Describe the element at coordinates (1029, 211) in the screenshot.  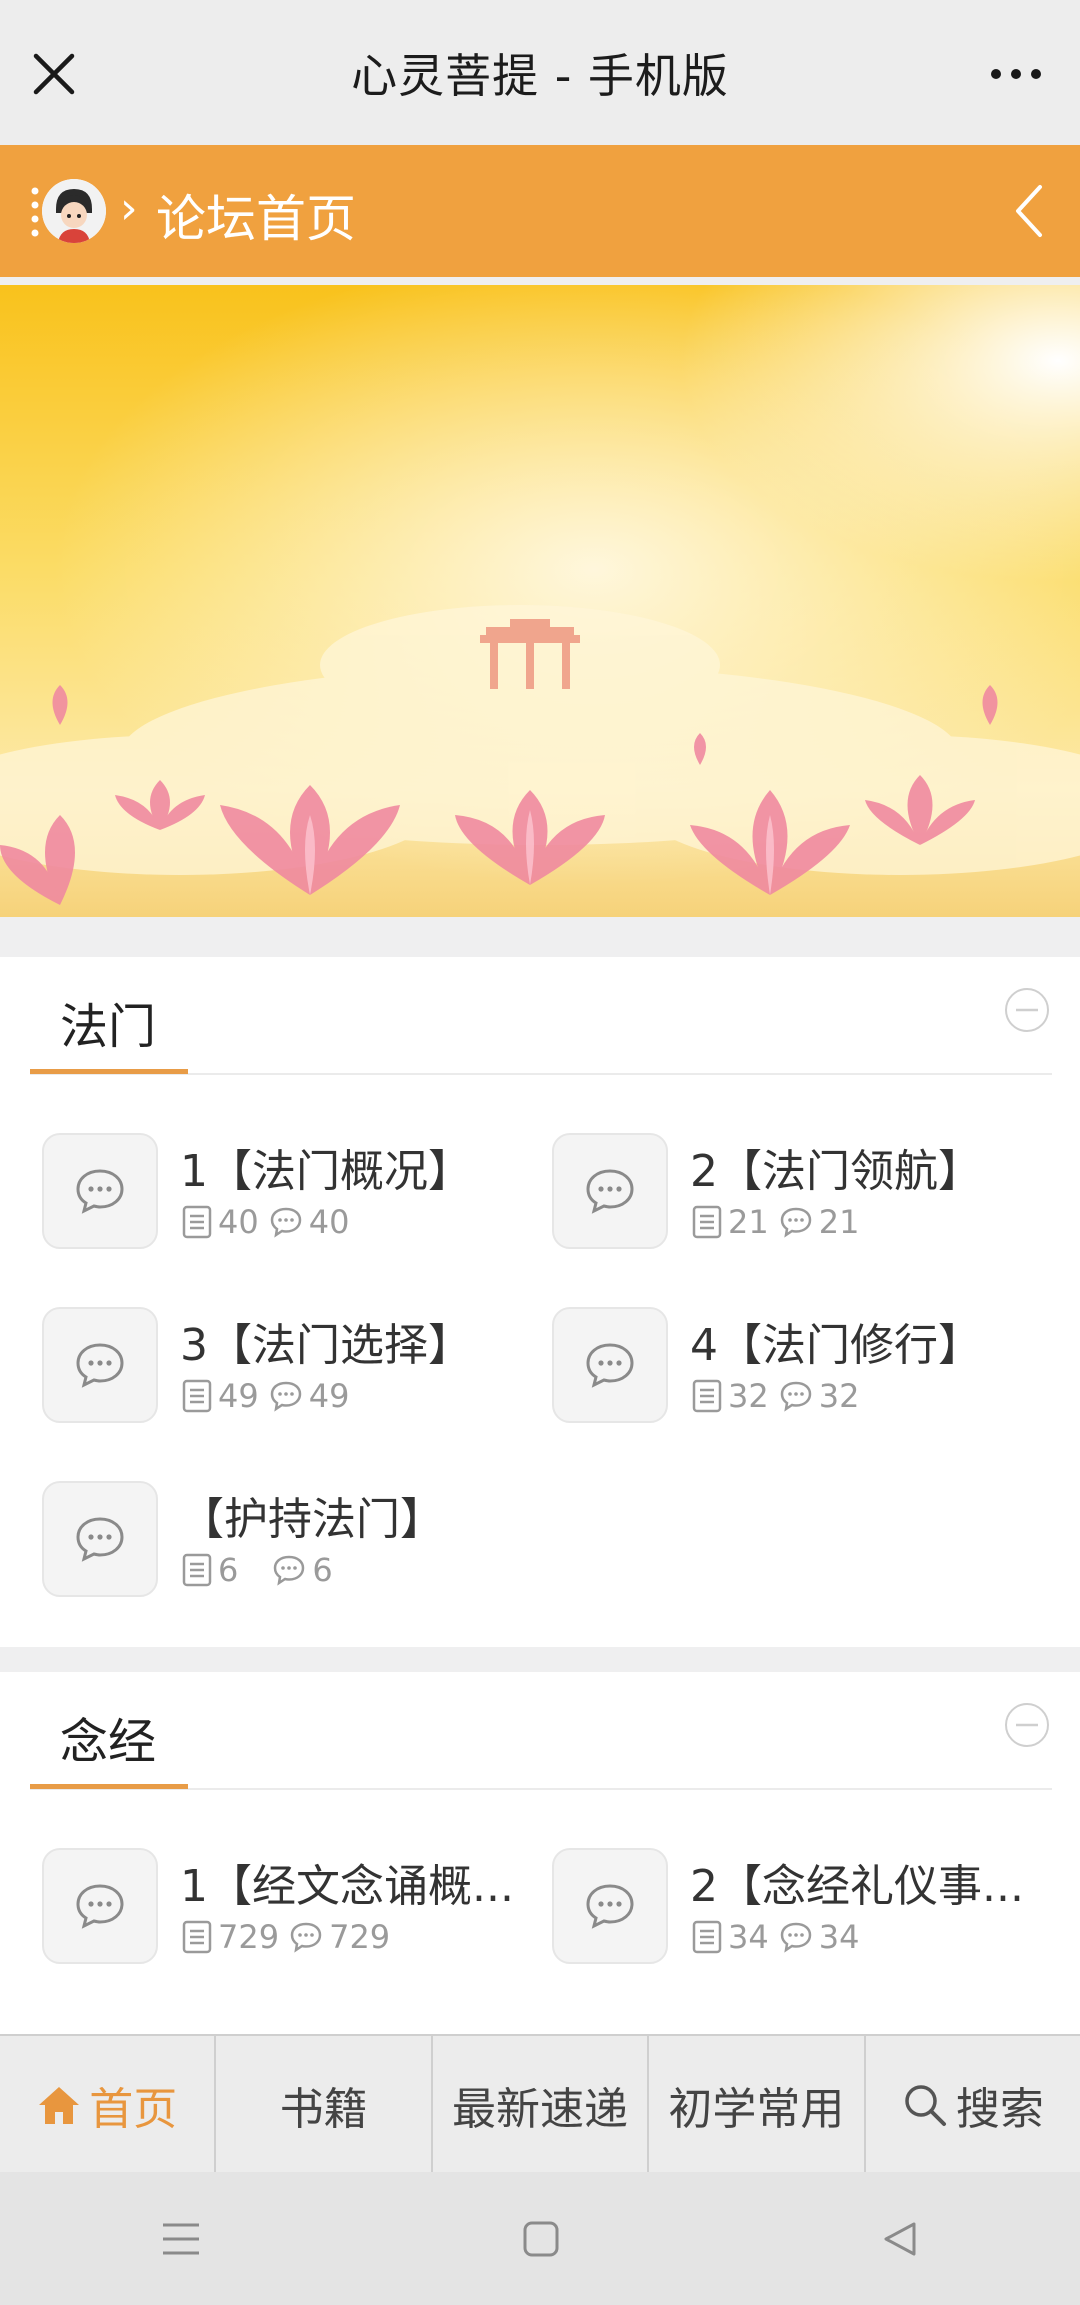
I see `chevron-left-icon` at that location.